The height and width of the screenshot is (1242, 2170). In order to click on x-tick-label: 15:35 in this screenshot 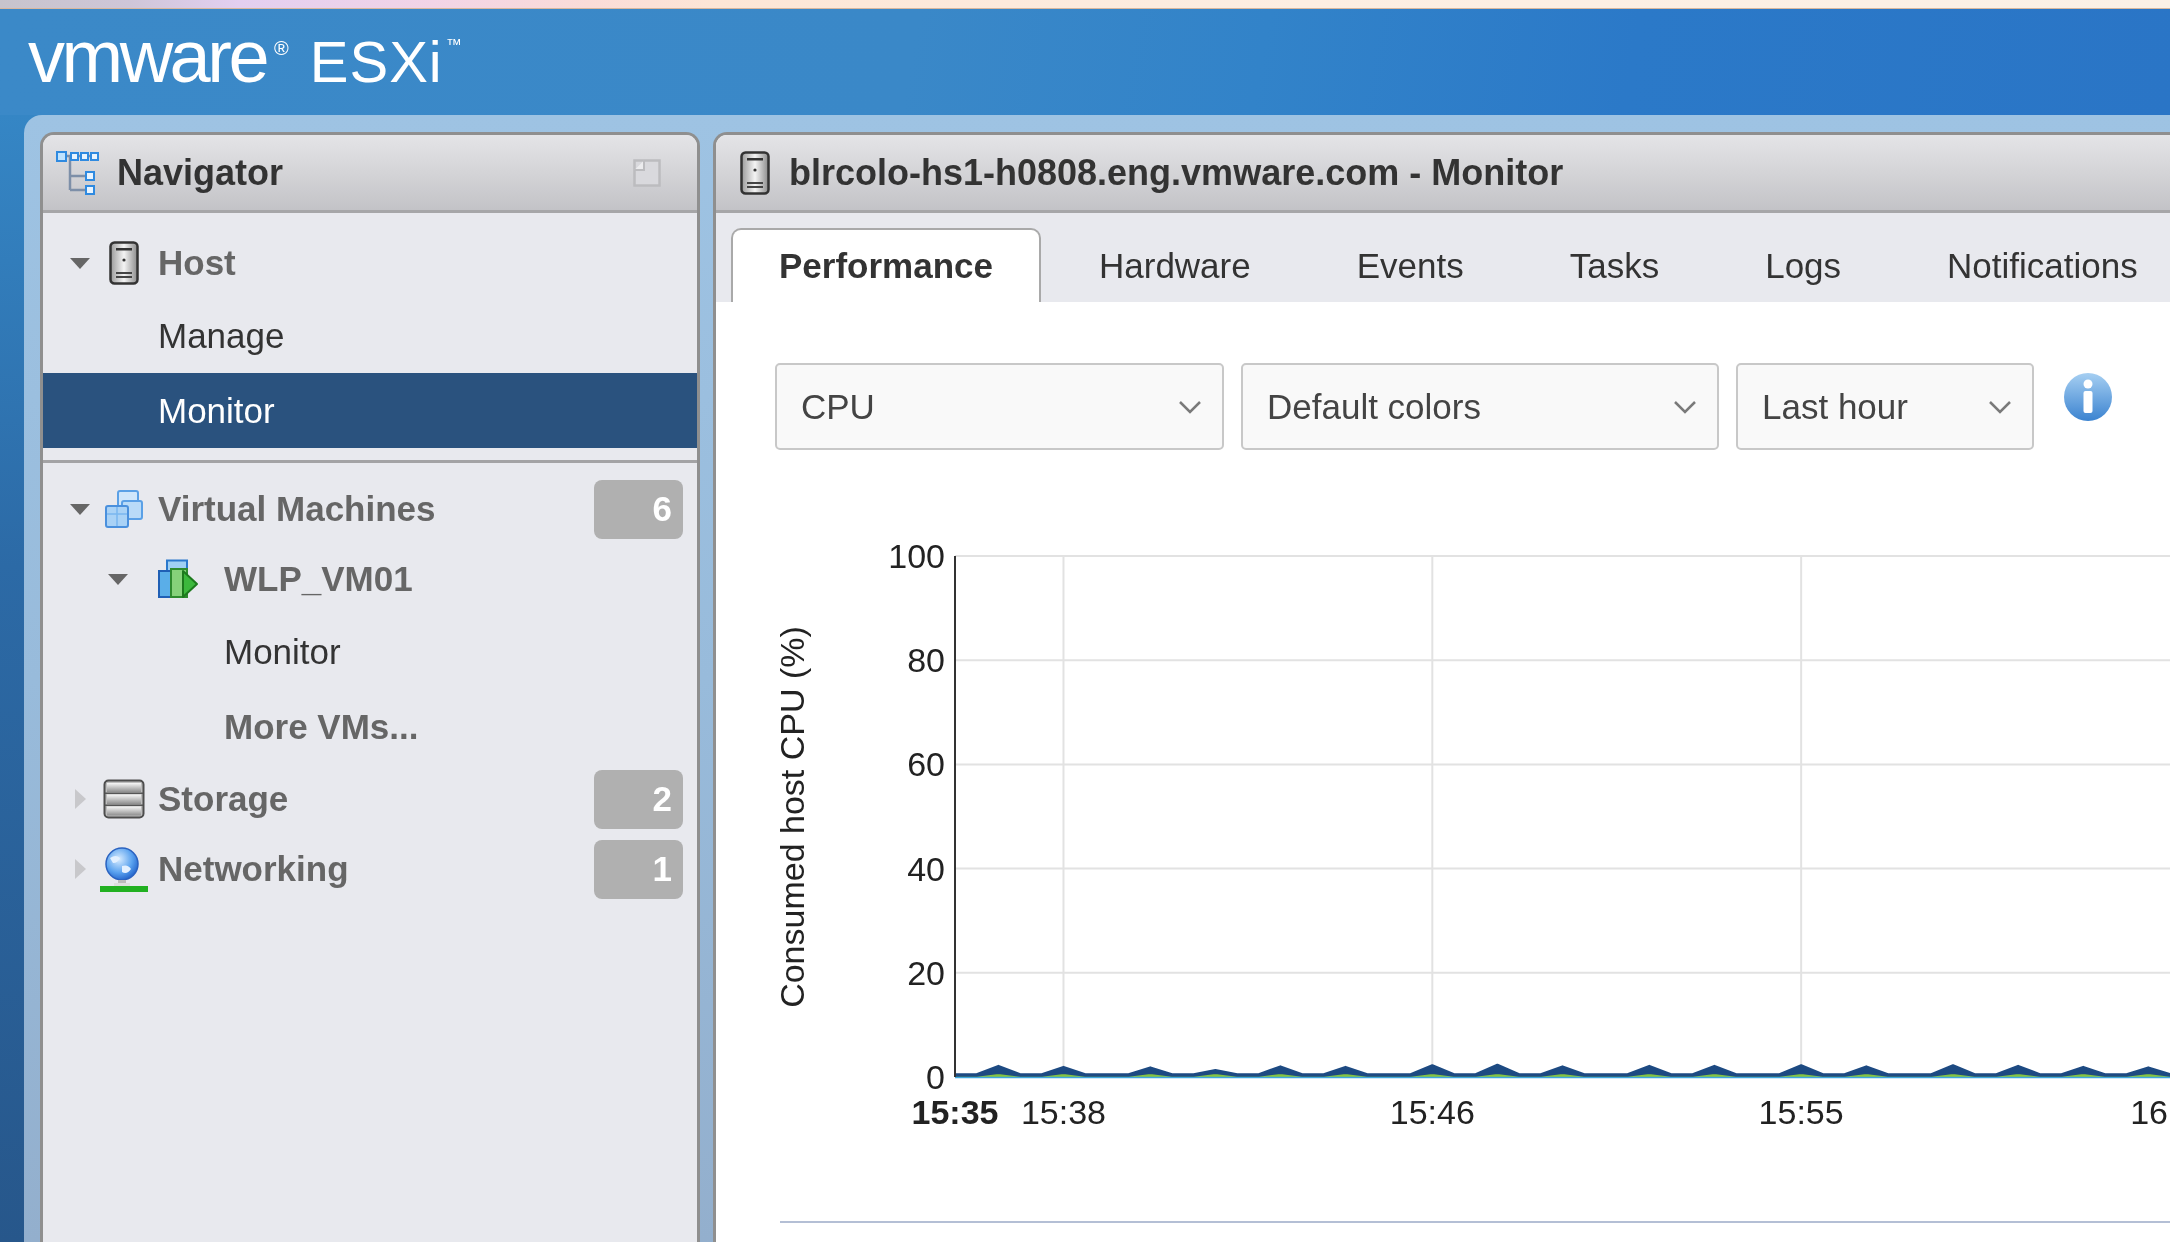, I will do `click(955, 1112)`.